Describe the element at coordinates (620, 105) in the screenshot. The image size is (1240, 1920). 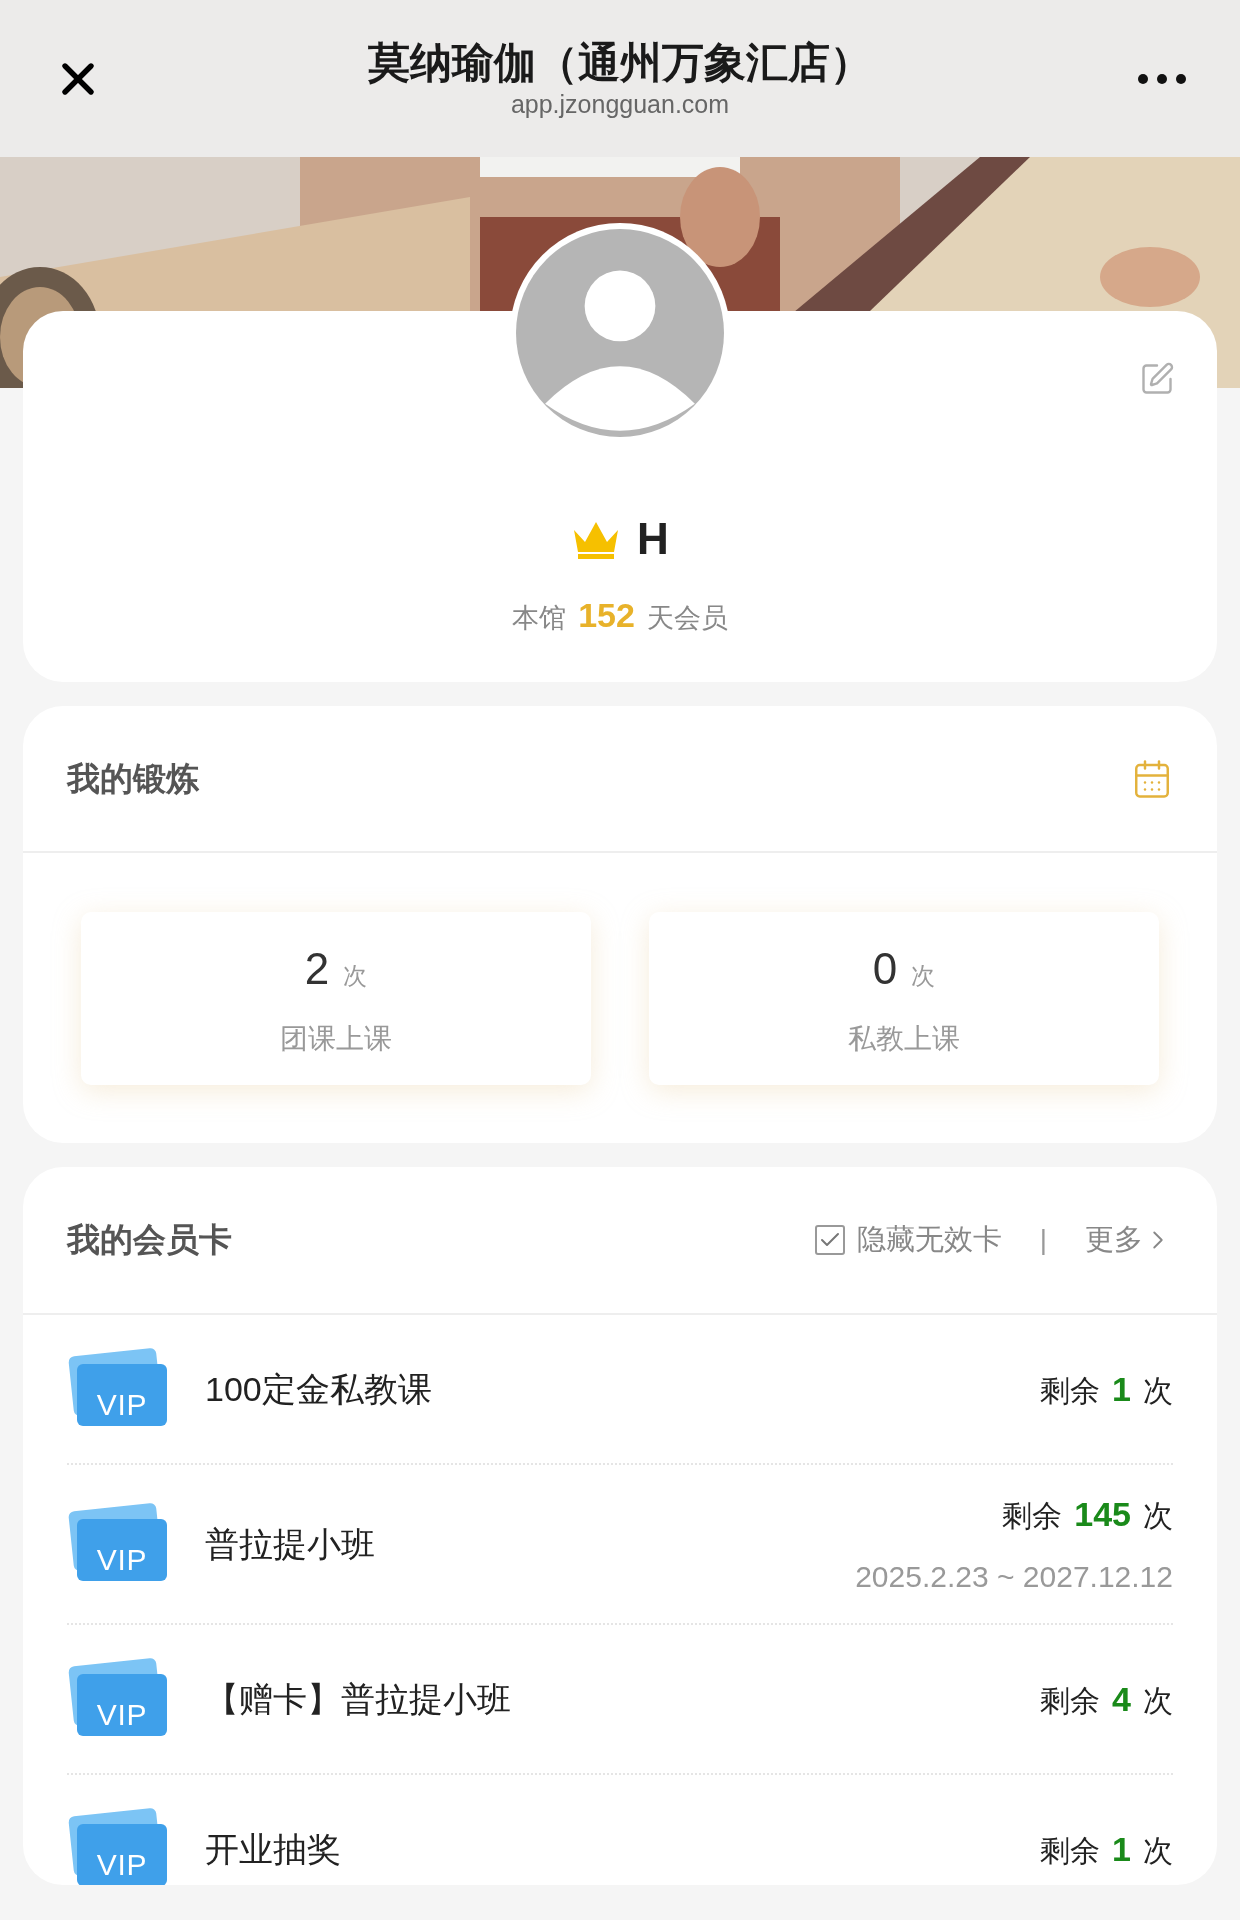
I see `page-url: app.jzongguan.com` at that location.